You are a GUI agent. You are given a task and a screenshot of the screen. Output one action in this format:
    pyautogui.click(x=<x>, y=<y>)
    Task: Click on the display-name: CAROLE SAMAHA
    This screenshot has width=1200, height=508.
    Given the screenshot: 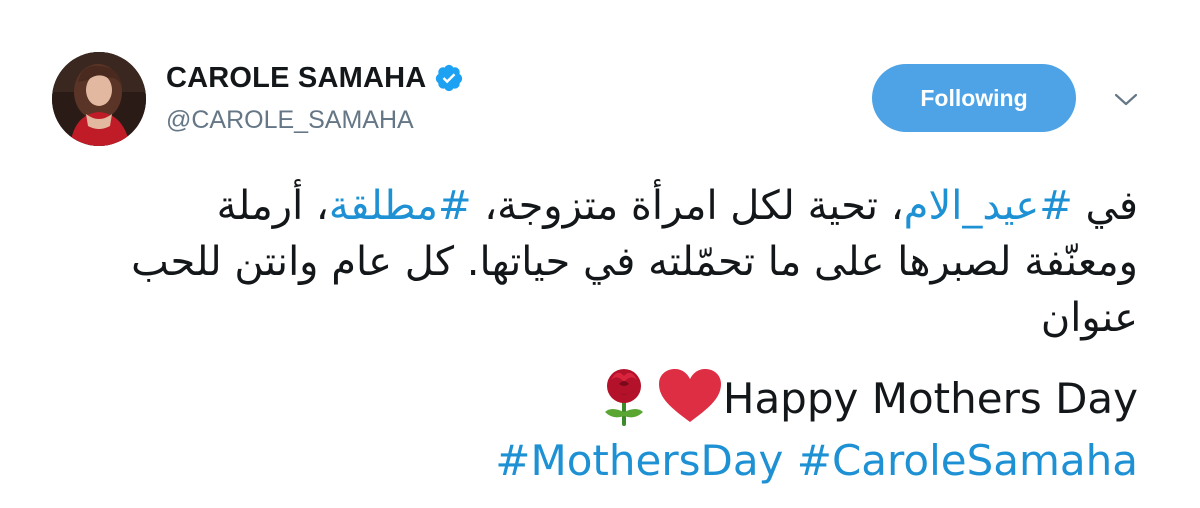 What is the action you would take?
    pyautogui.click(x=296, y=78)
    